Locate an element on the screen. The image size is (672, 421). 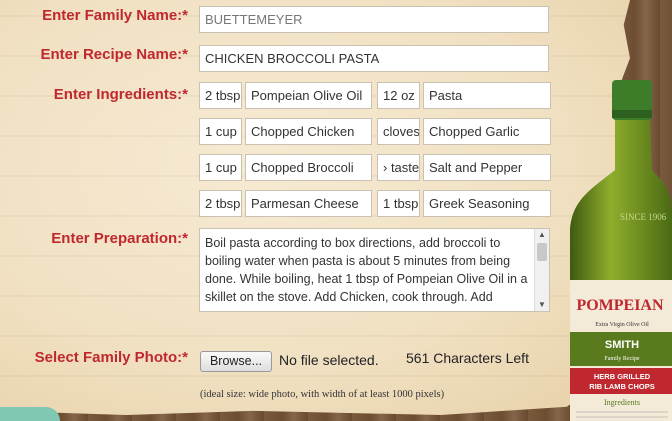
svg-text: Family Recipe is located at coordinates (621, 359).